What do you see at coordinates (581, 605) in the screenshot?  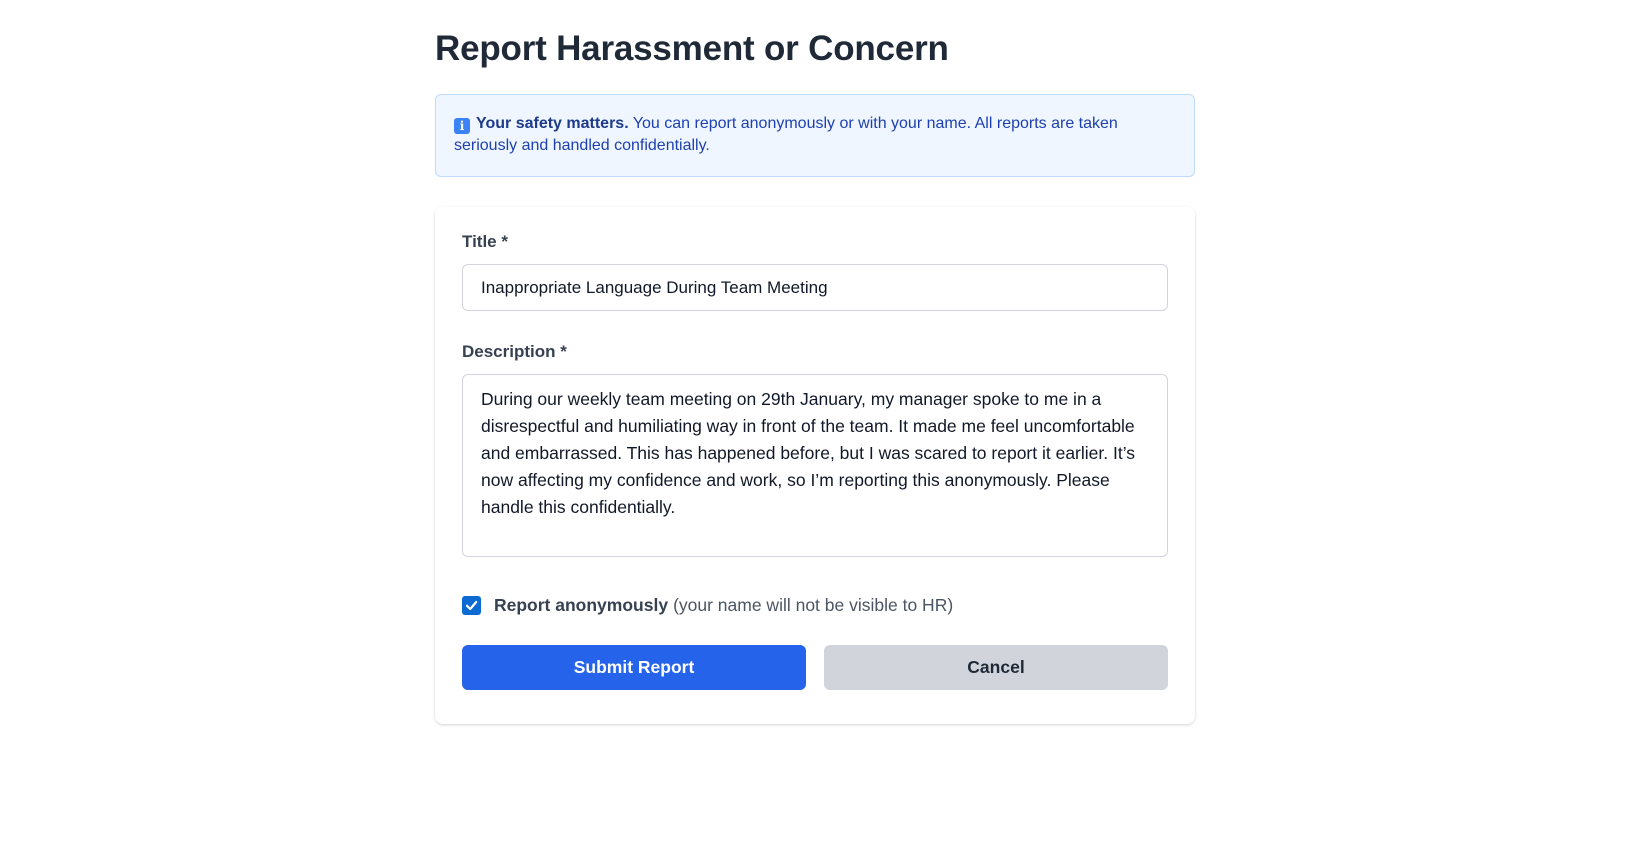 I see `anonymous-label: Report anonymously` at bounding box center [581, 605].